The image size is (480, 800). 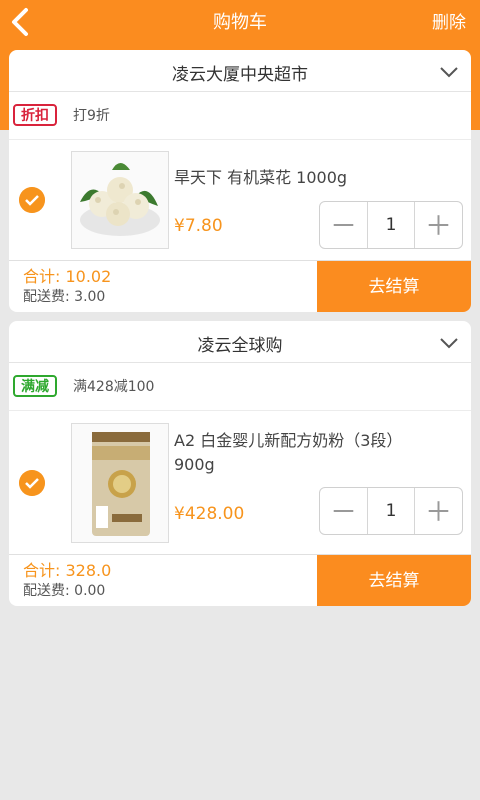 What do you see at coordinates (240, 346) in the screenshot?
I see `store-name: 凌云全球购` at bounding box center [240, 346].